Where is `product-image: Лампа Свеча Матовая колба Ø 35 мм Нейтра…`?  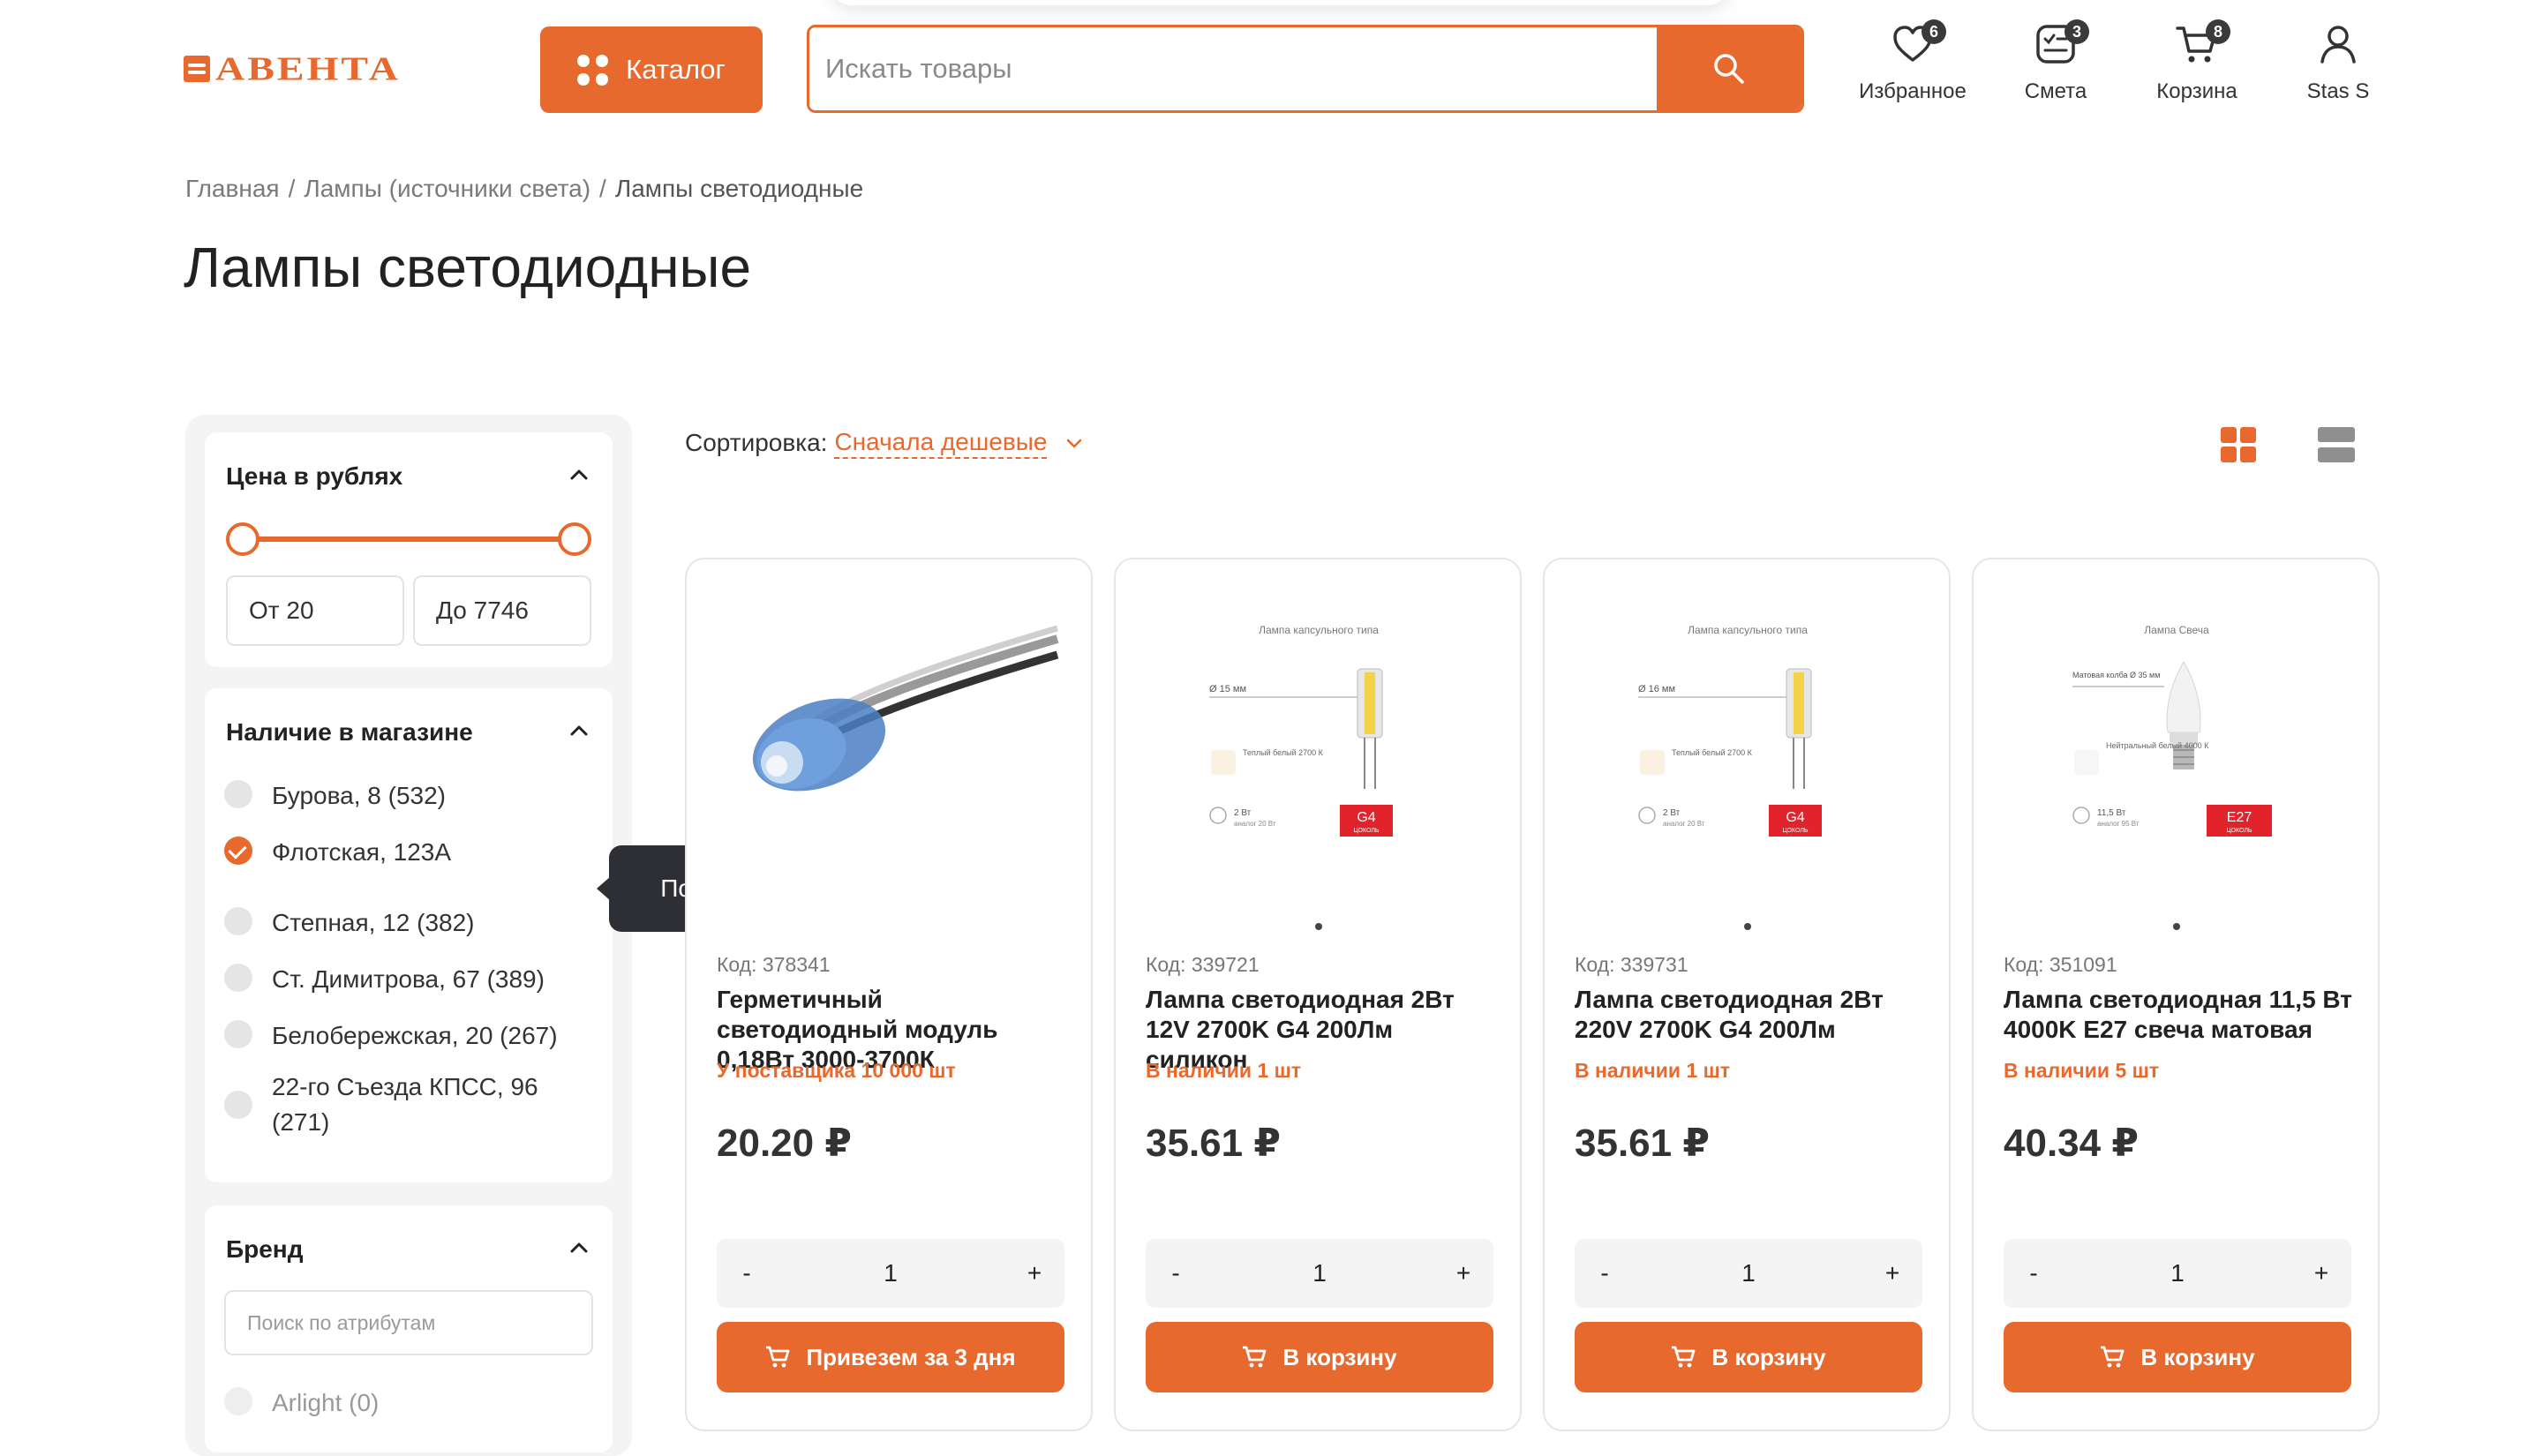
product-image: Лампа Свеча Матовая колба Ø 35 мм Нейтра… is located at coordinates (2176, 736).